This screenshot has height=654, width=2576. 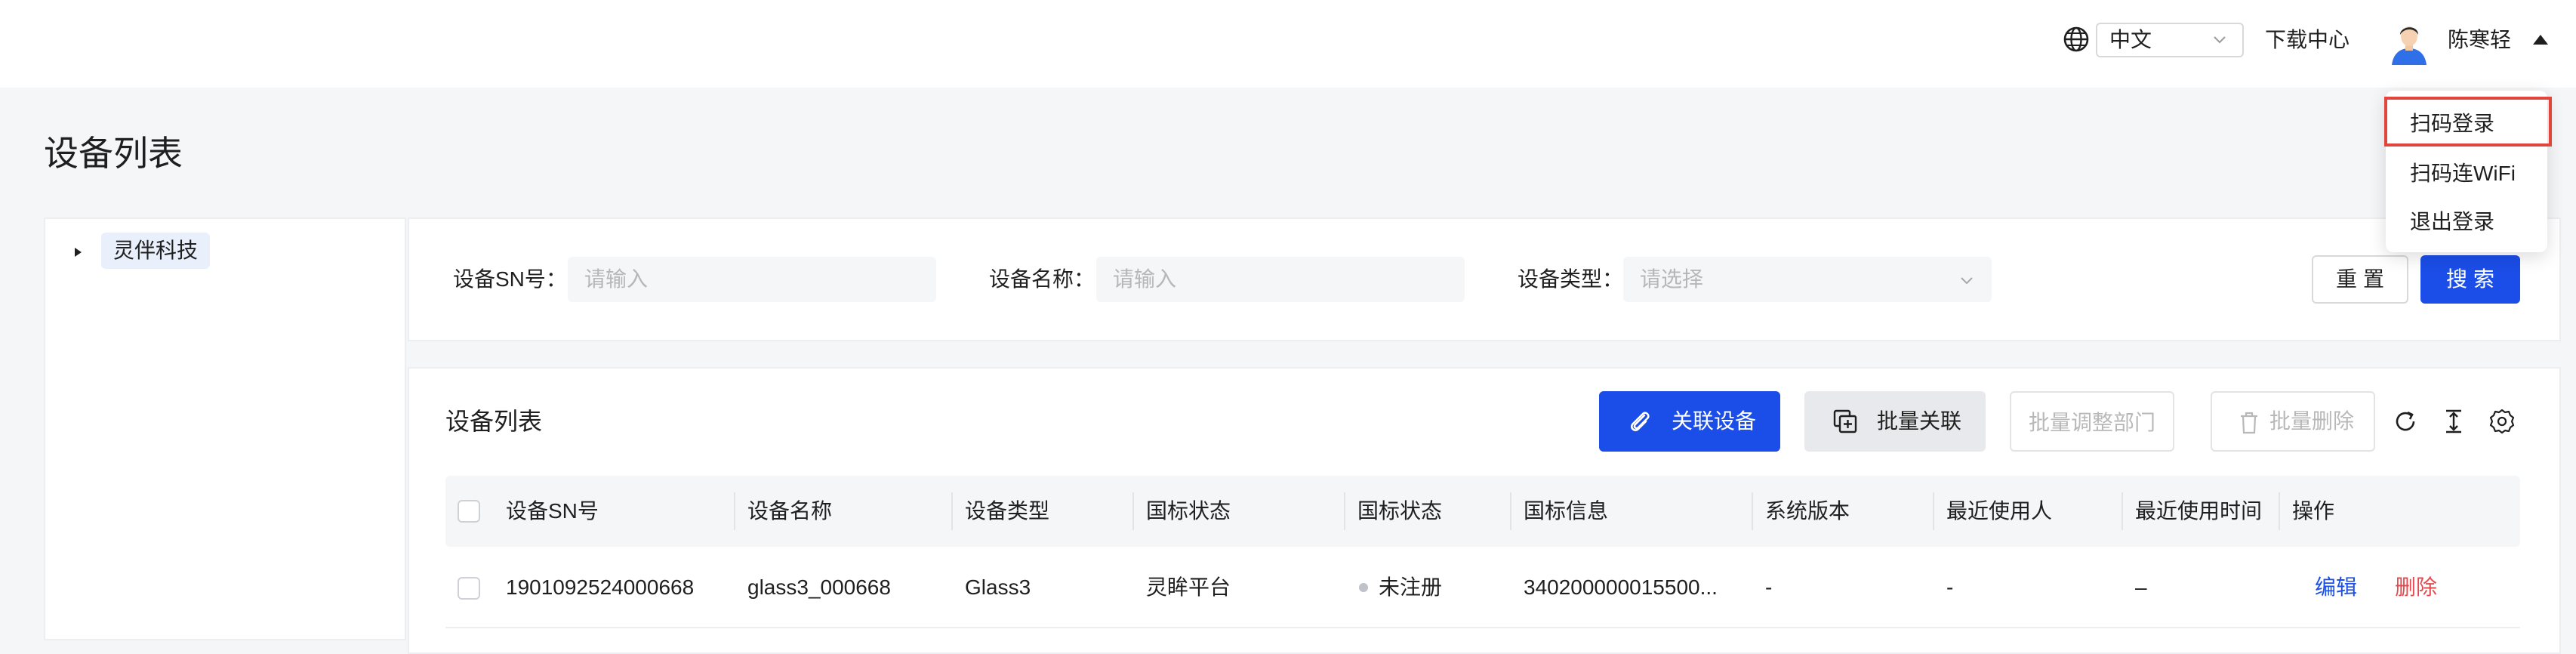 What do you see at coordinates (156, 251) in the screenshot?
I see `tree-node-company: 灵伴科技` at bounding box center [156, 251].